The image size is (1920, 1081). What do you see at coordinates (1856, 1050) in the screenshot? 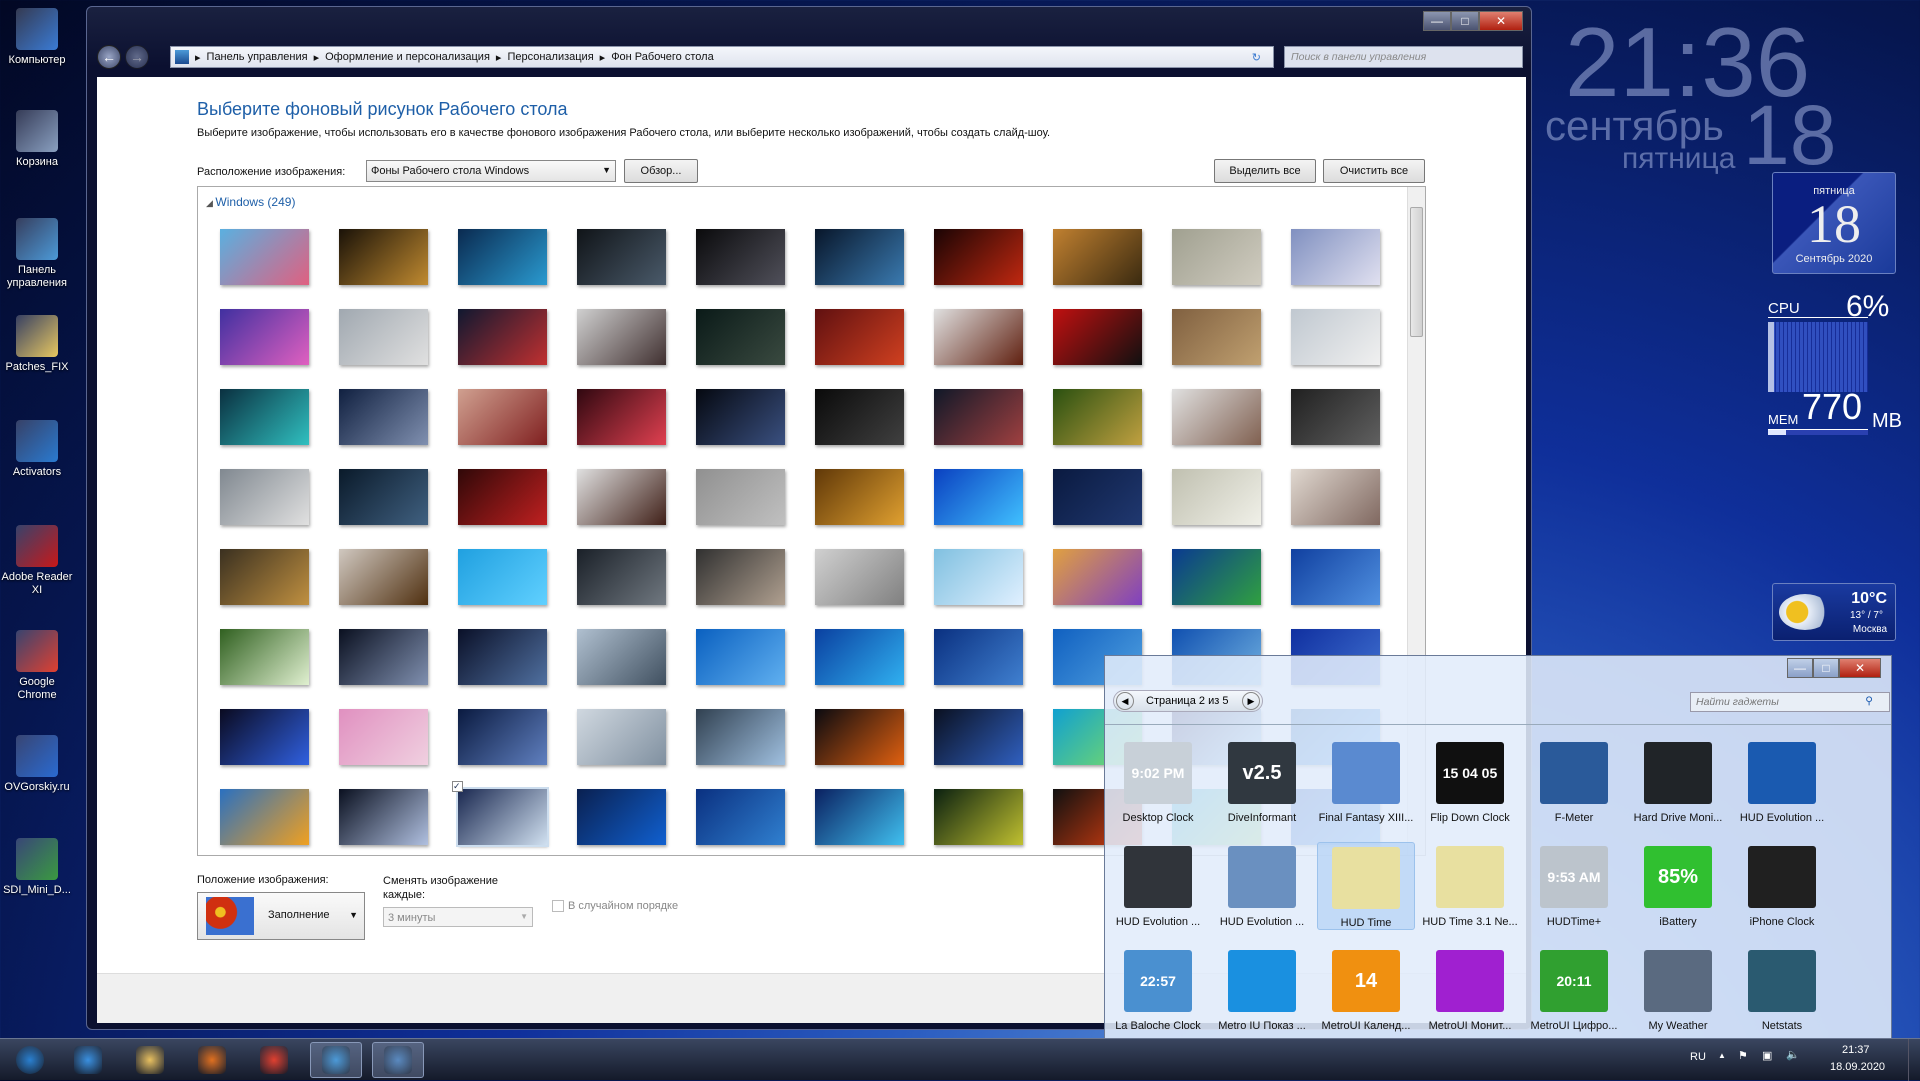
I see `tray-time: 21:37` at bounding box center [1856, 1050].